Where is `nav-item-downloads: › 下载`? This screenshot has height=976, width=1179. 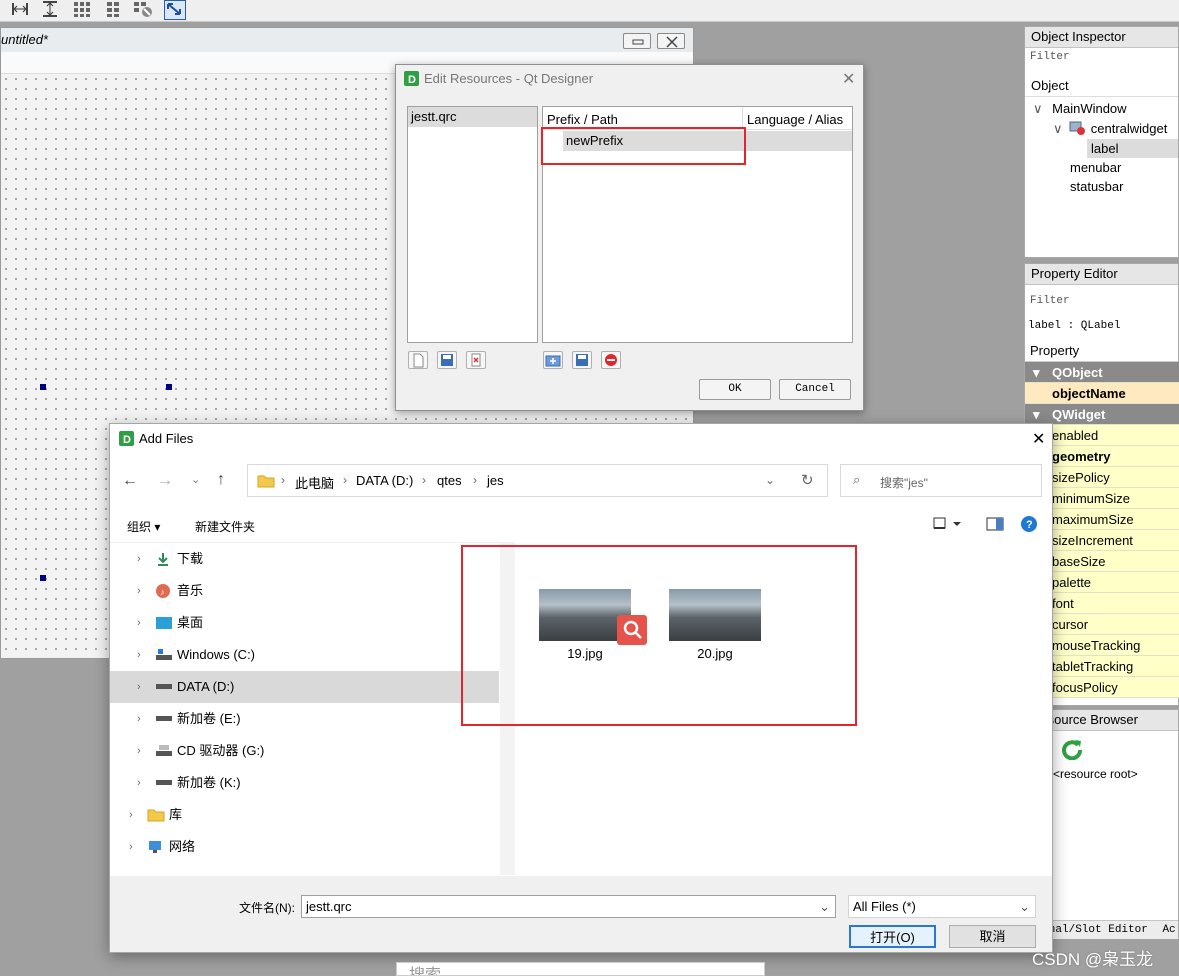 nav-item-downloads: › 下载 is located at coordinates (304, 559).